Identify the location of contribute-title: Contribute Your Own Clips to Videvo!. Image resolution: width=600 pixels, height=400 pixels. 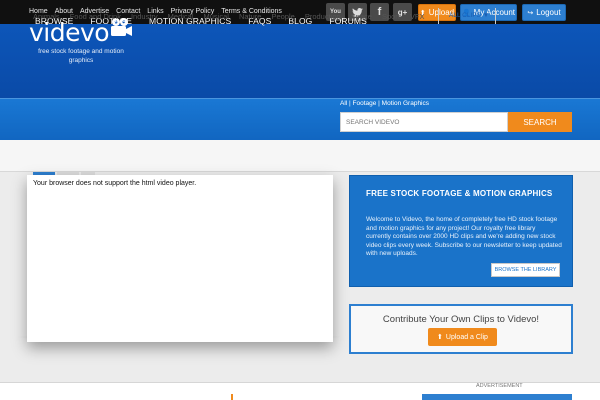
(461, 319).